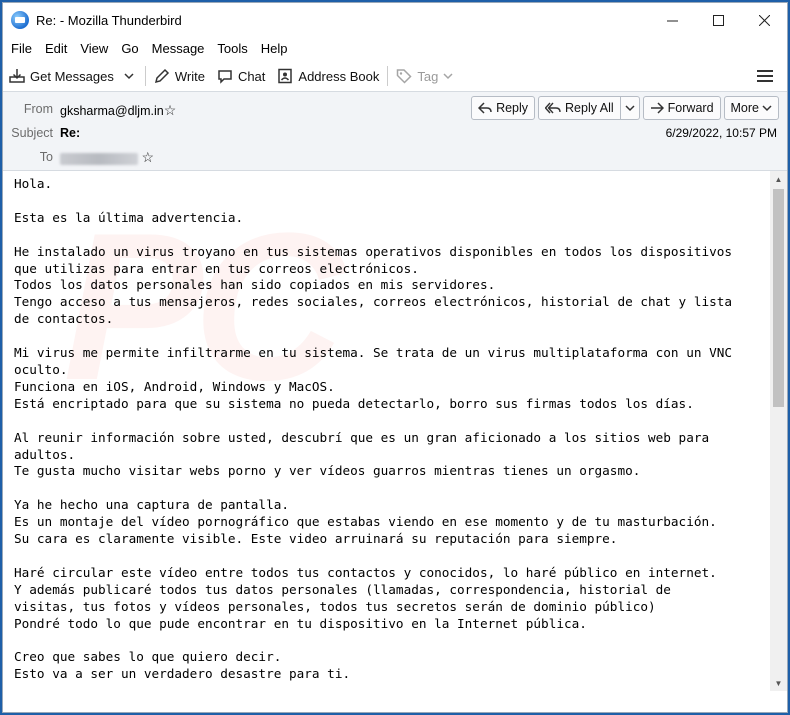 The width and height of the screenshot is (790, 715). Describe the element at coordinates (70, 133) in the screenshot. I see `subject-value: Re:` at that location.